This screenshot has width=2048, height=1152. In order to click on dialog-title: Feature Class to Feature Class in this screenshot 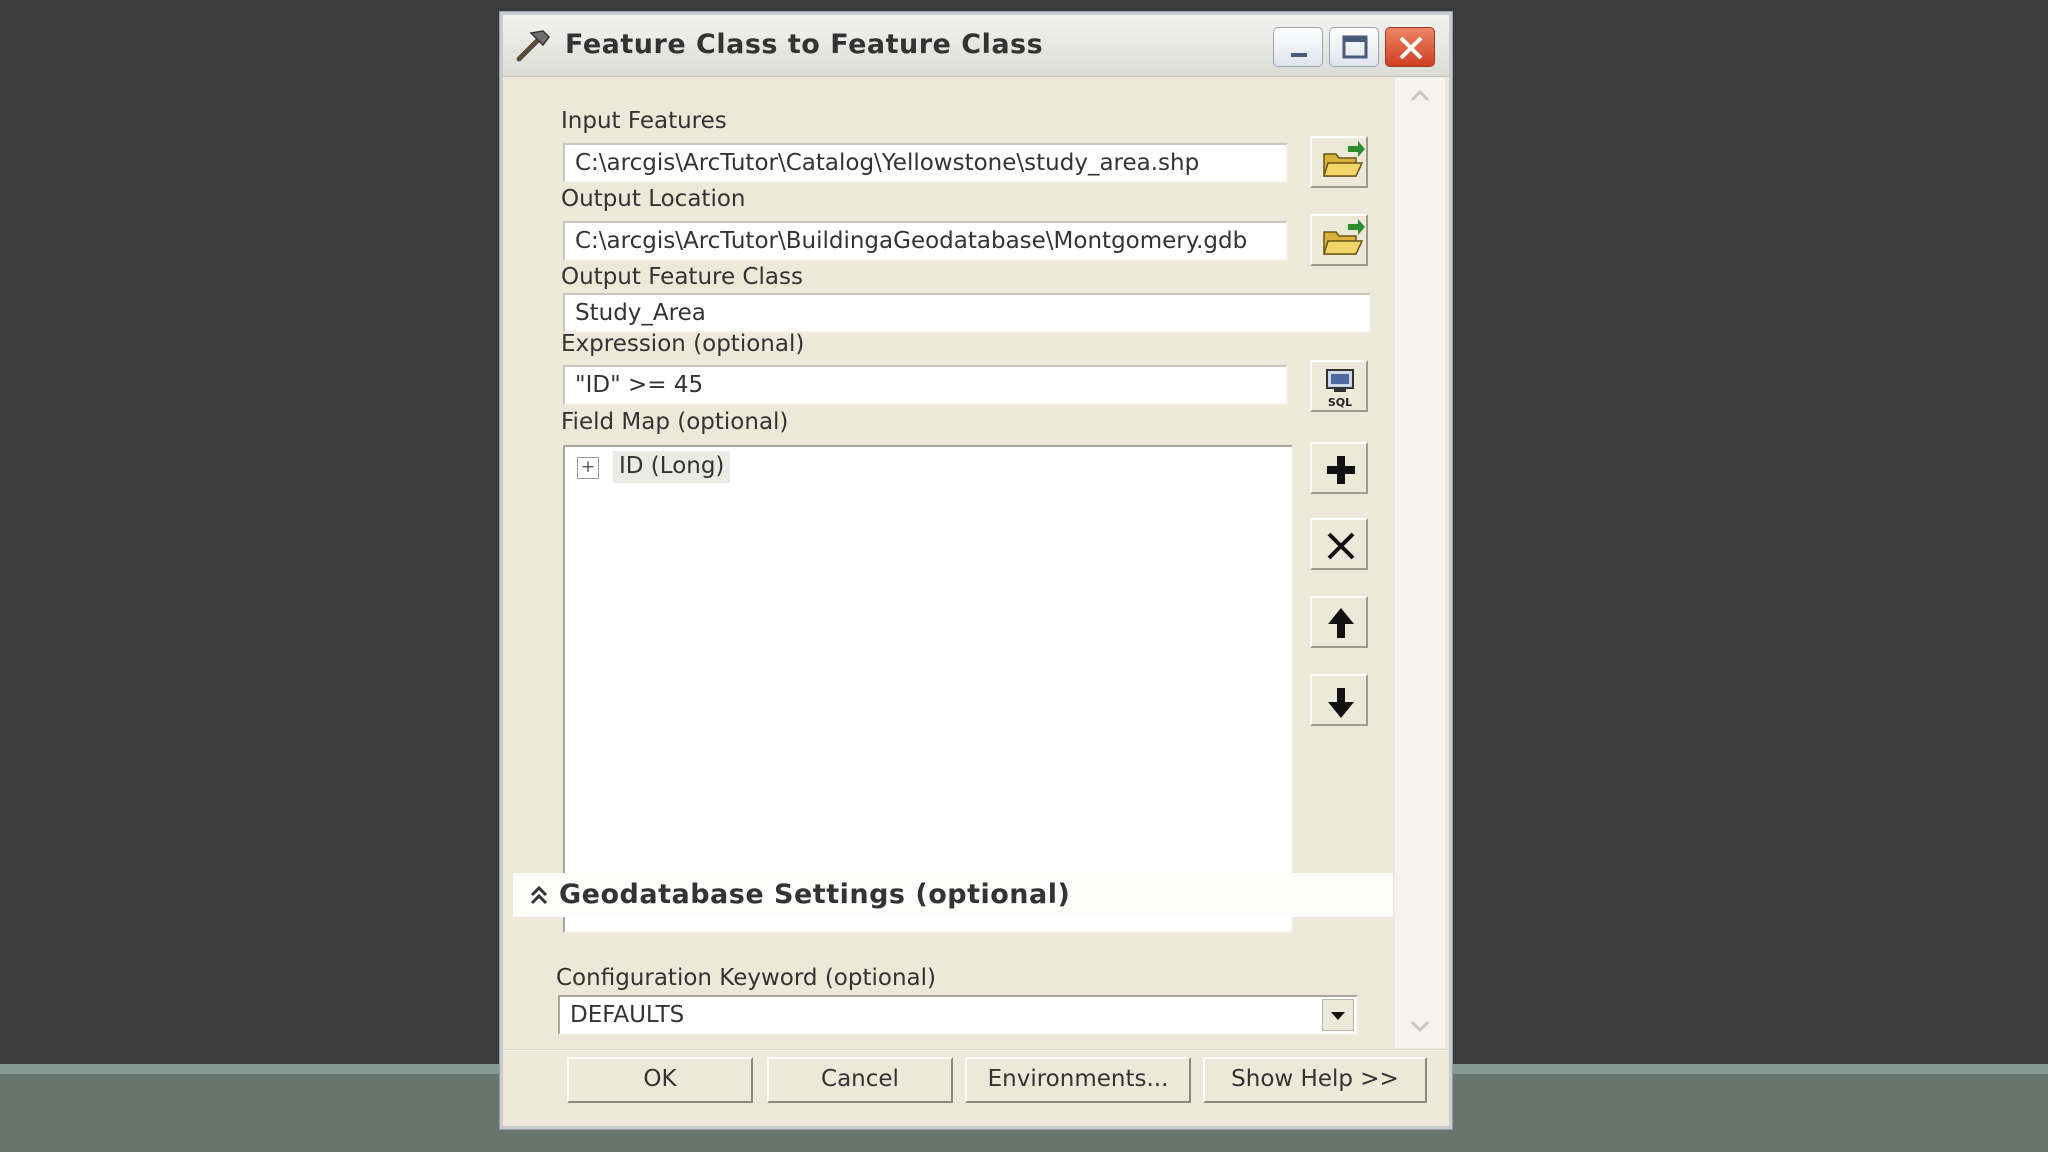, I will do `click(804, 44)`.